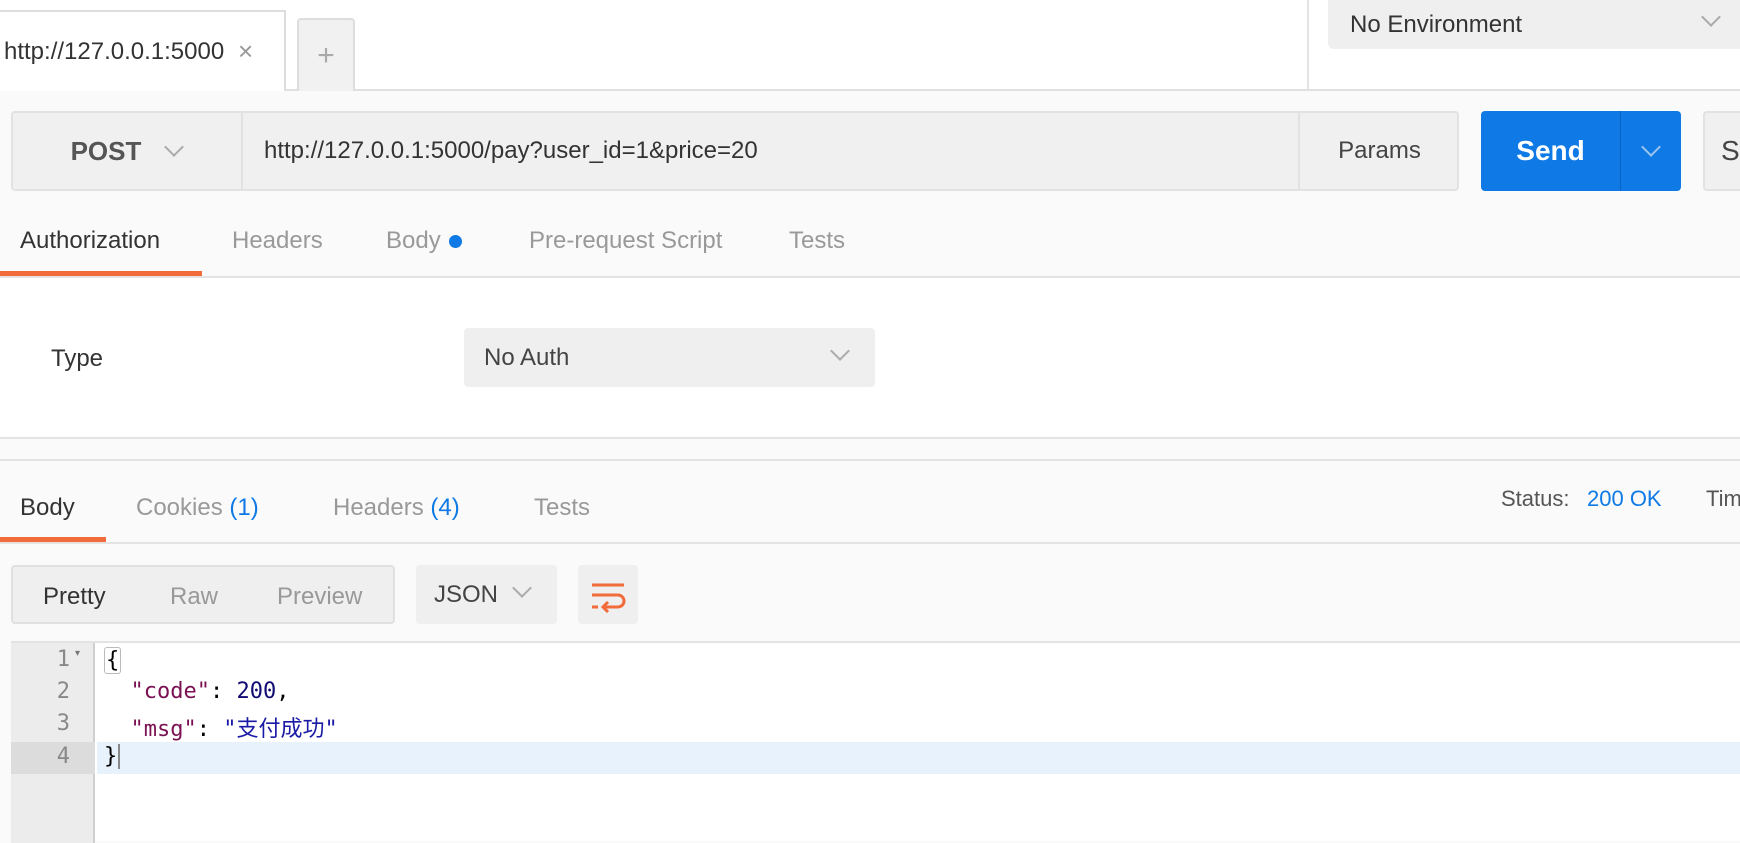 This screenshot has height=843, width=1740. I want to click on environment-label: No Environment, so click(1436, 24).